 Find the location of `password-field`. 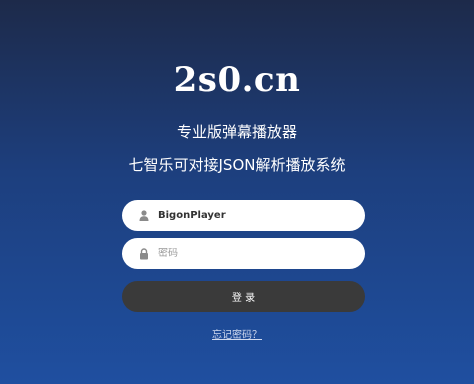

password-field is located at coordinates (243, 253).